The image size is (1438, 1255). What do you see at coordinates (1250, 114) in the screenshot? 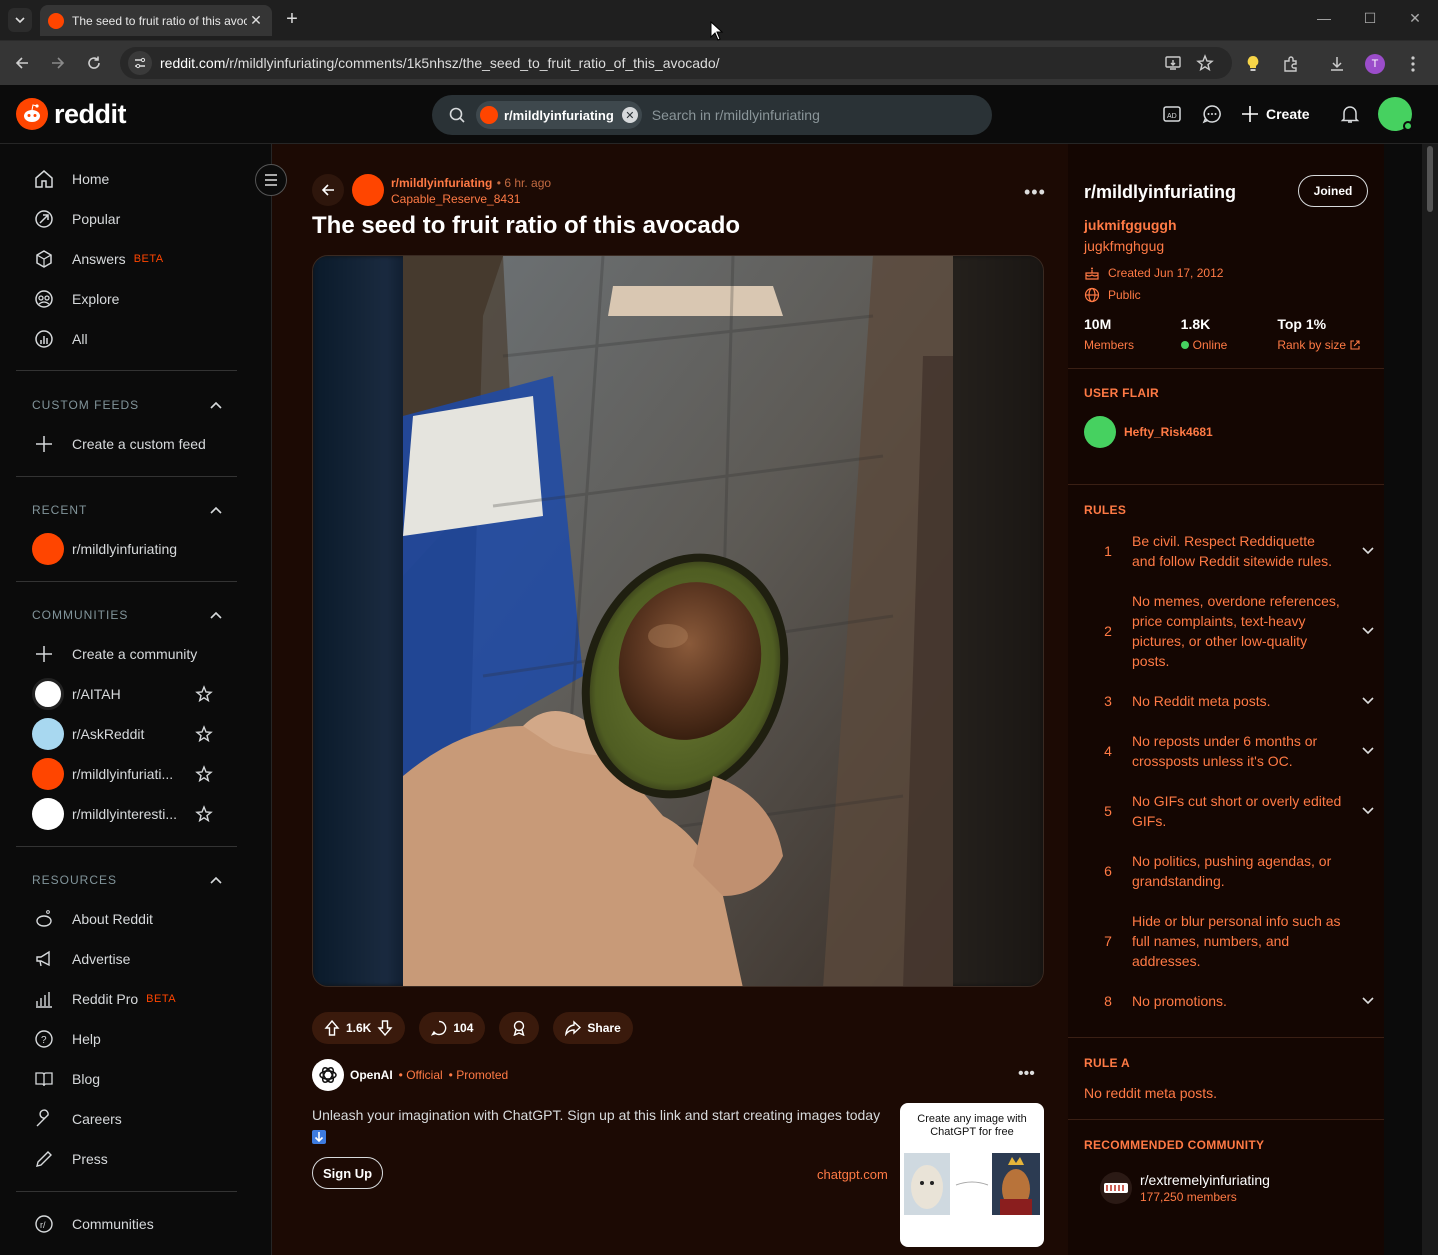
I see `plus-icon` at bounding box center [1250, 114].